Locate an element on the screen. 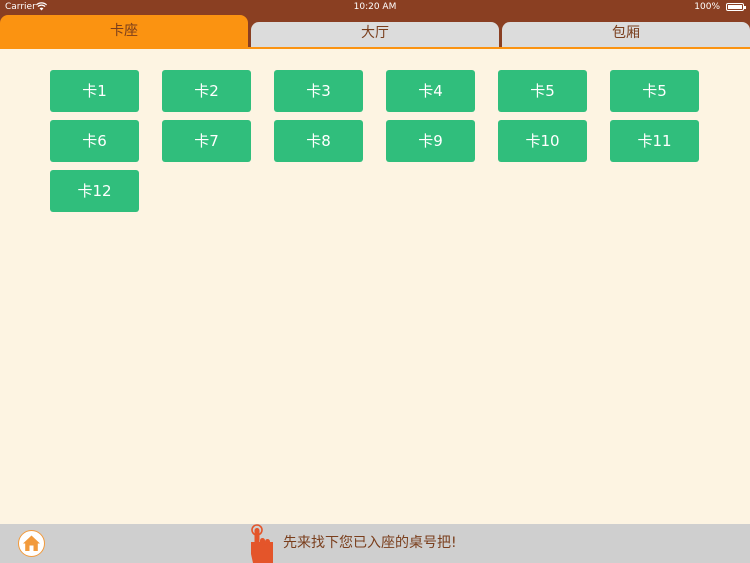 The image size is (750, 563). home-button is located at coordinates (31, 543).